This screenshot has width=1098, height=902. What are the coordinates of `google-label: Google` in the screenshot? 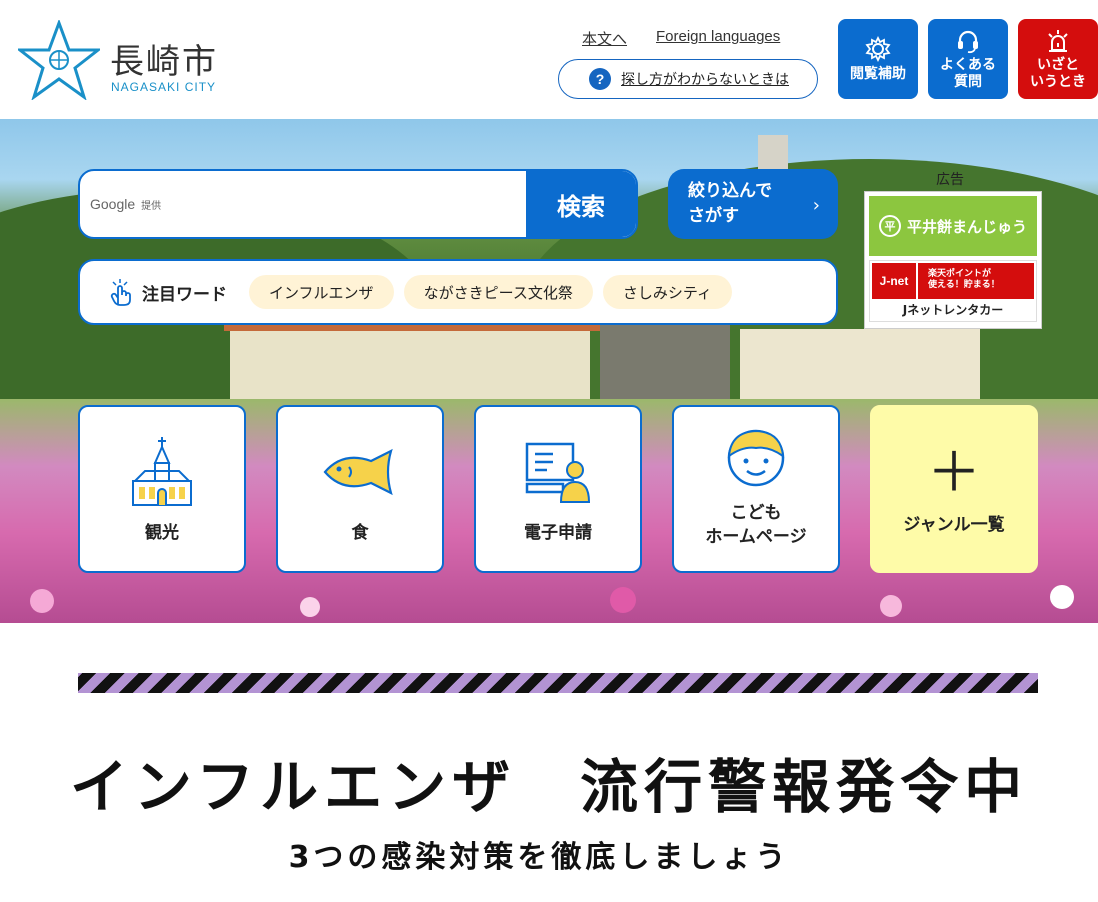 It's located at (113, 204).